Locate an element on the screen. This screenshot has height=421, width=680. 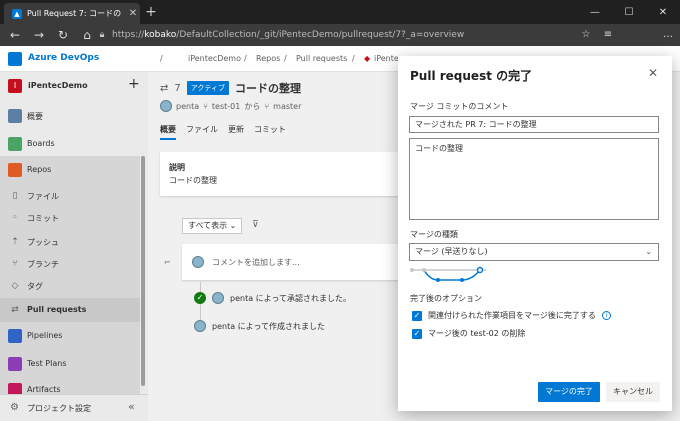
forward-icon: → is located at coordinates (39, 35).